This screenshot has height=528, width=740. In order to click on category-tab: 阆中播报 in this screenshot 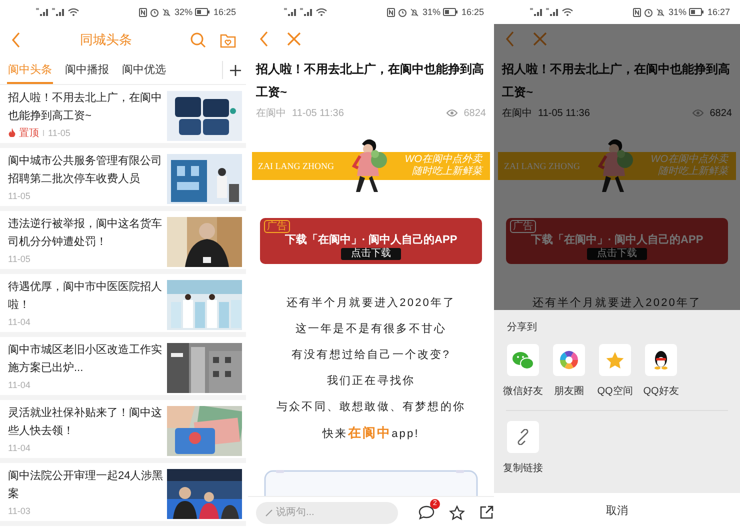, I will do `click(87, 70)`.